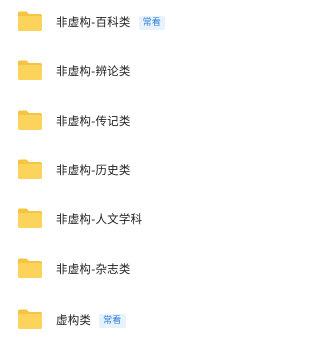 This screenshot has width=320, height=342. I want to click on folder-name-text: 虚构类, so click(74, 320).